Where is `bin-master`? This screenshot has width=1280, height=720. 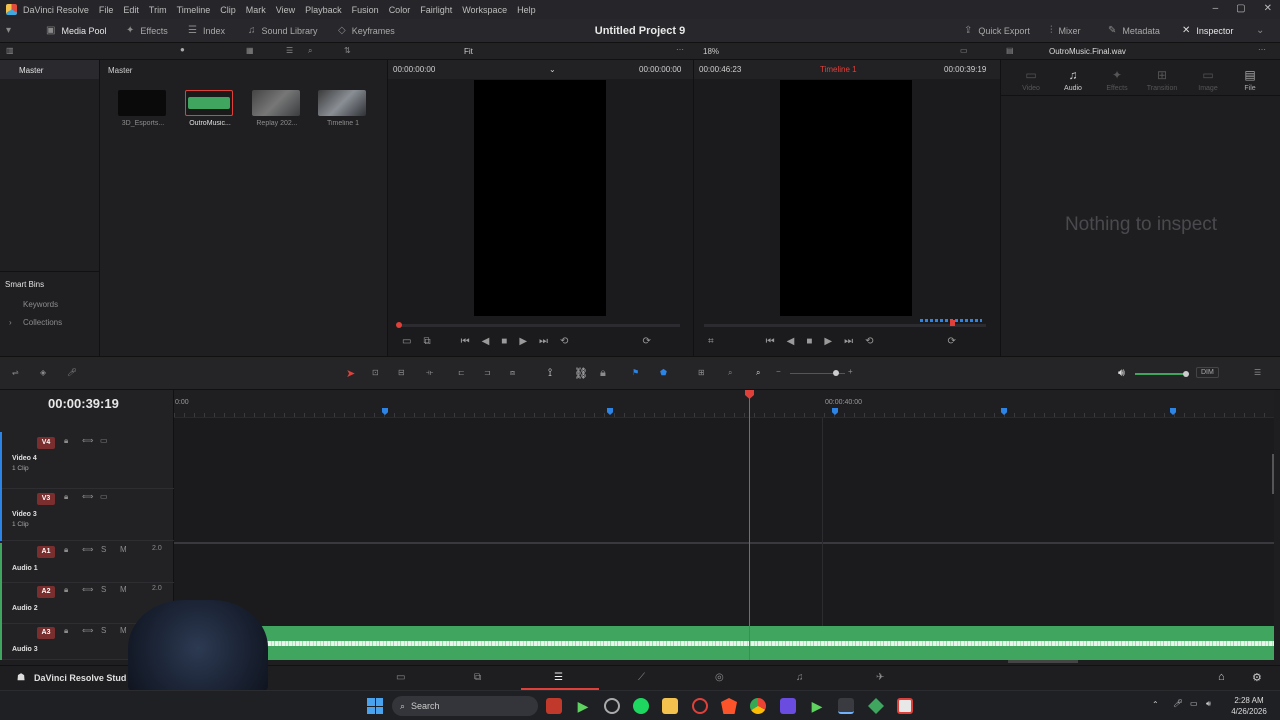
bin-master is located at coordinates (49, 69).